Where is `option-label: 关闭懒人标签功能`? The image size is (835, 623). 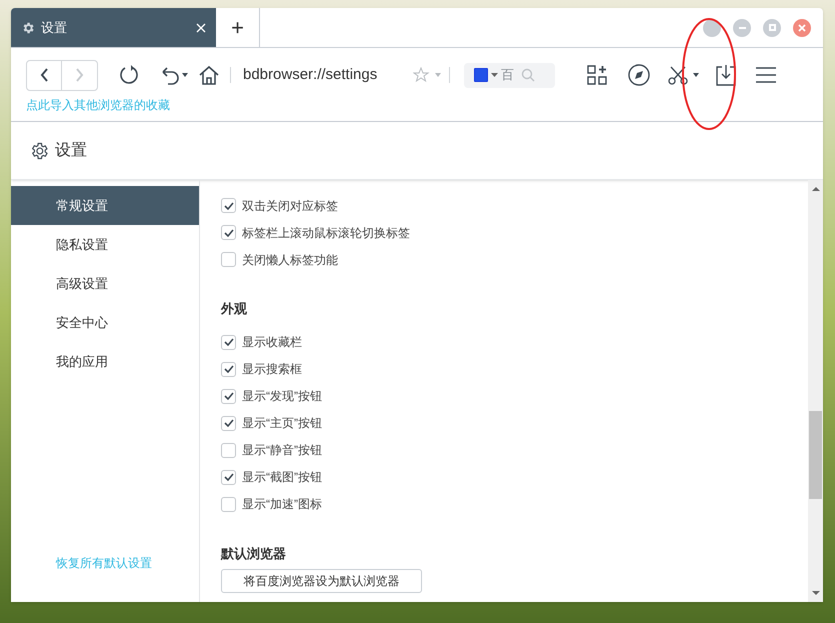
option-label: 关闭懒人标签功能 is located at coordinates (290, 260).